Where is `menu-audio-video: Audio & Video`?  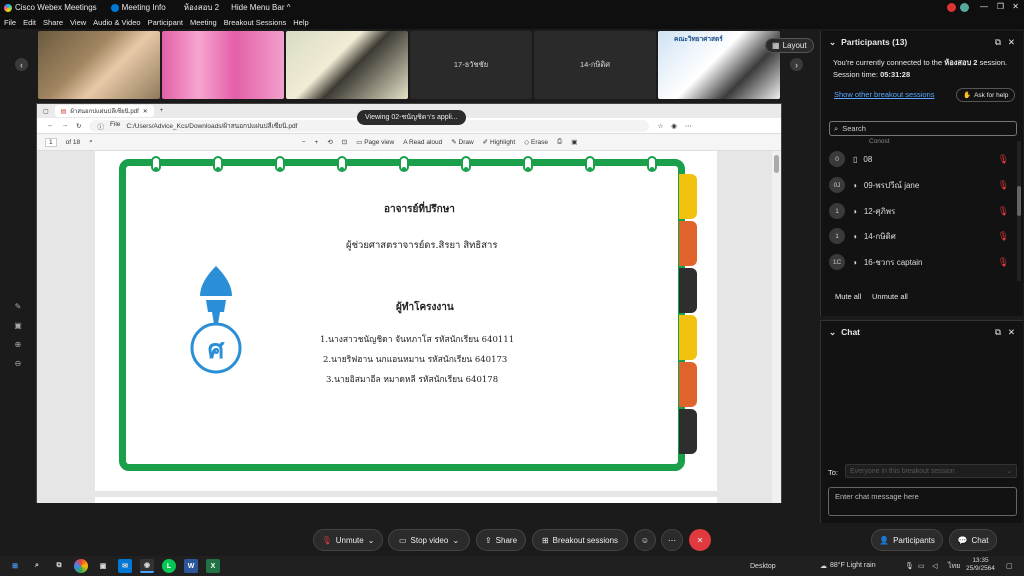 menu-audio-video: Audio & Video is located at coordinates (116, 22).